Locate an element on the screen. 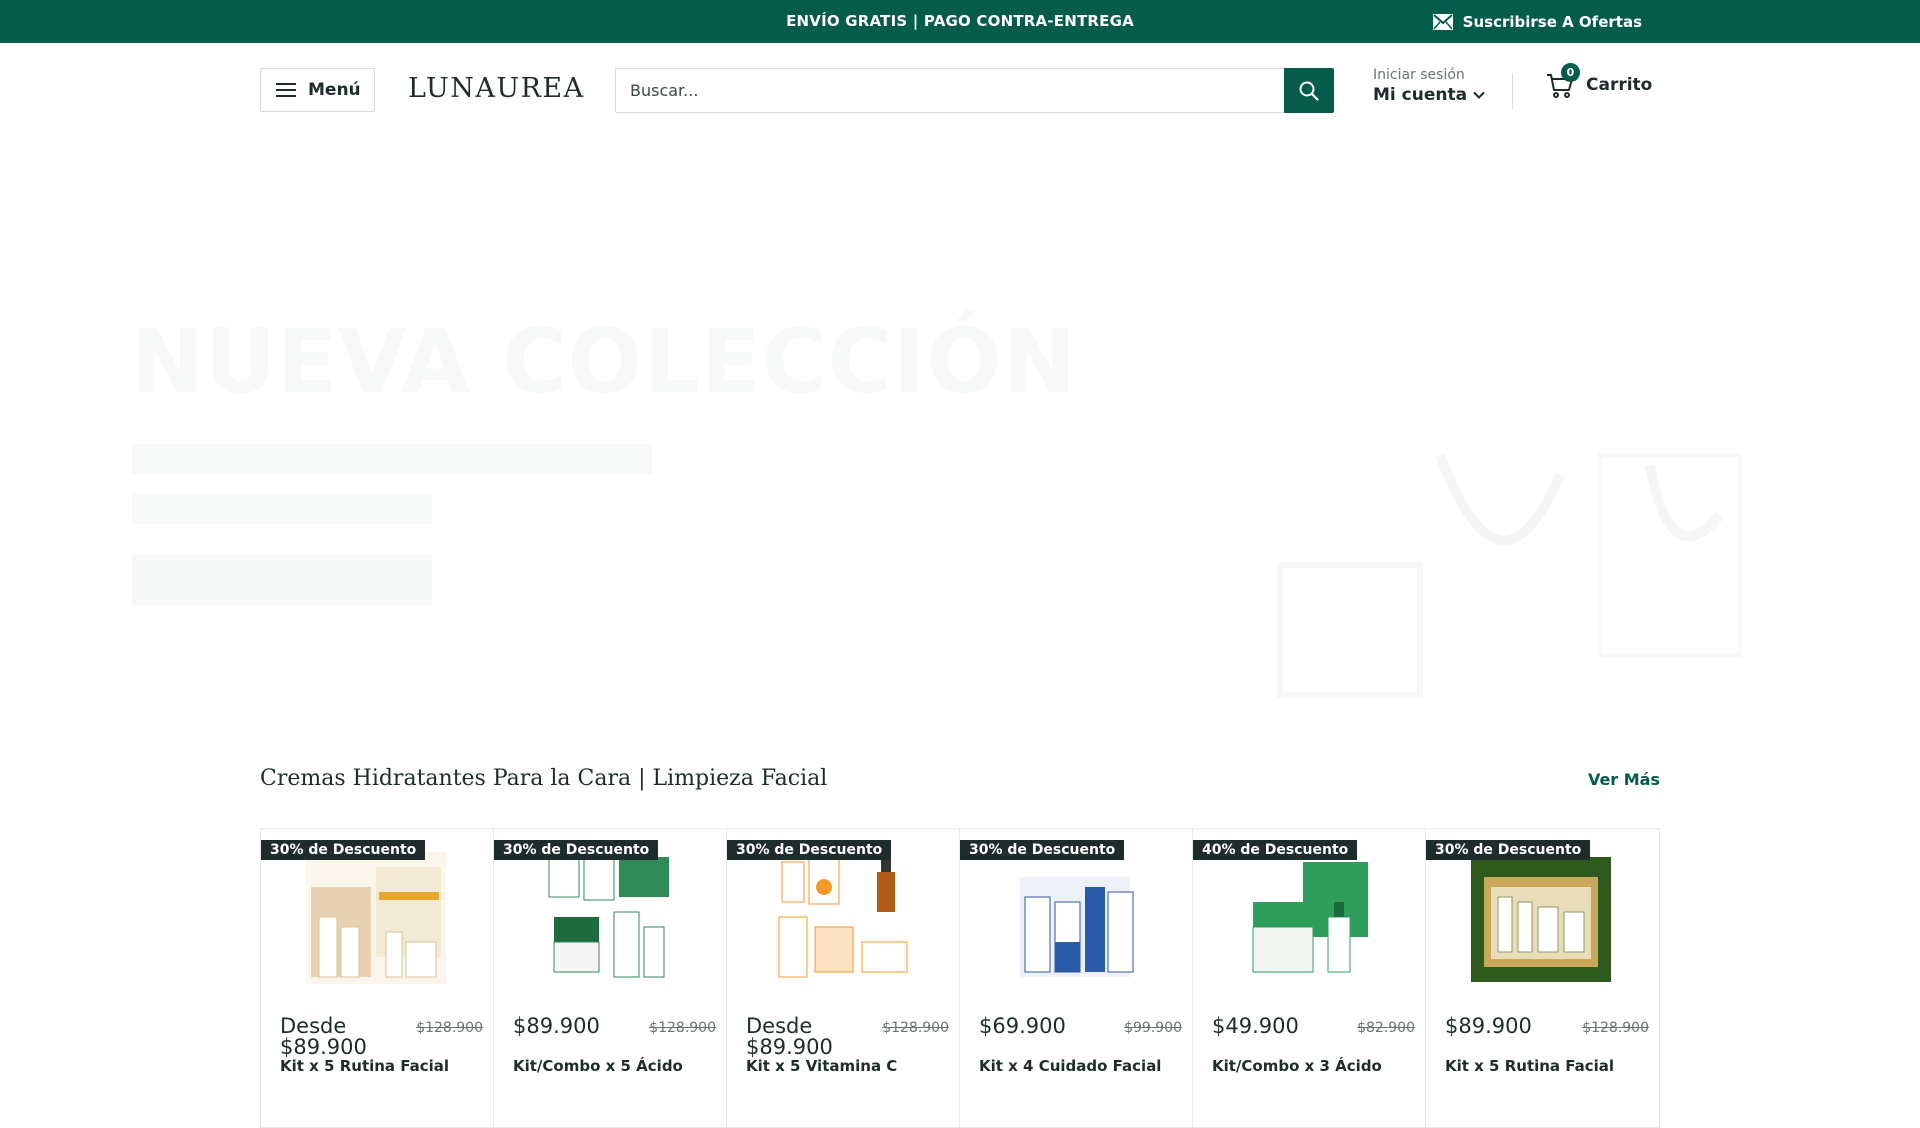 This screenshot has height=1128, width=1920. cart-label: Carrito is located at coordinates (1619, 85).